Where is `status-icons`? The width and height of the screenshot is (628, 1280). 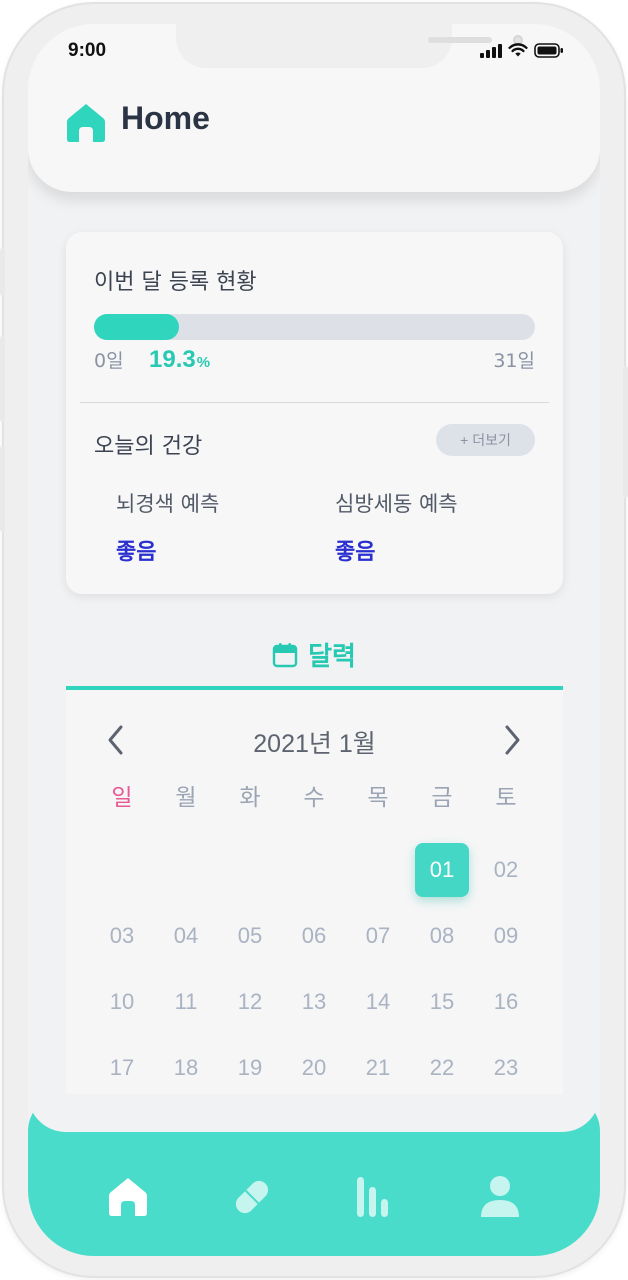
status-icons is located at coordinates (522, 50).